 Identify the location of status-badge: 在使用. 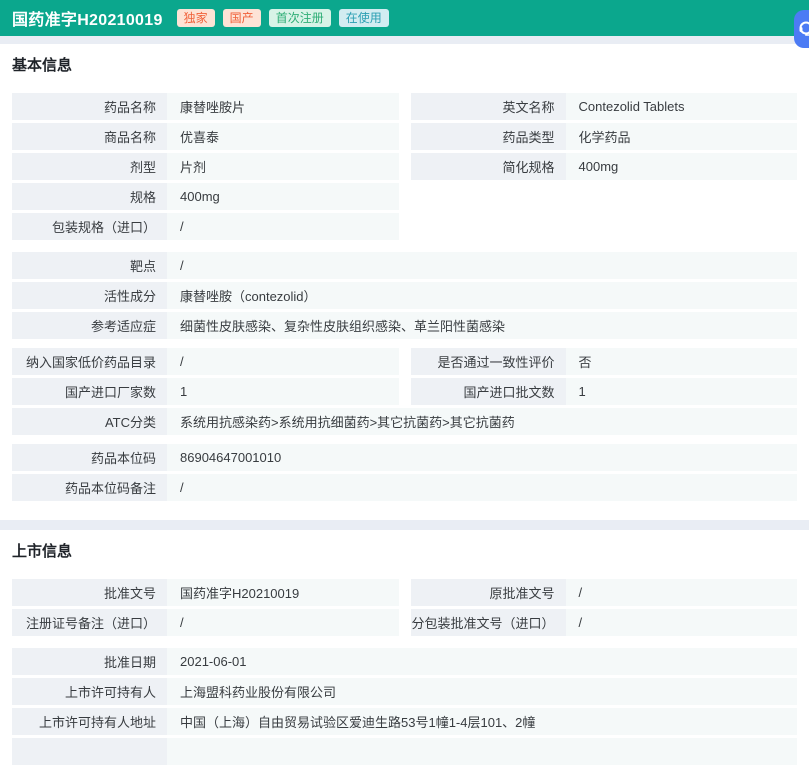
(364, 18).